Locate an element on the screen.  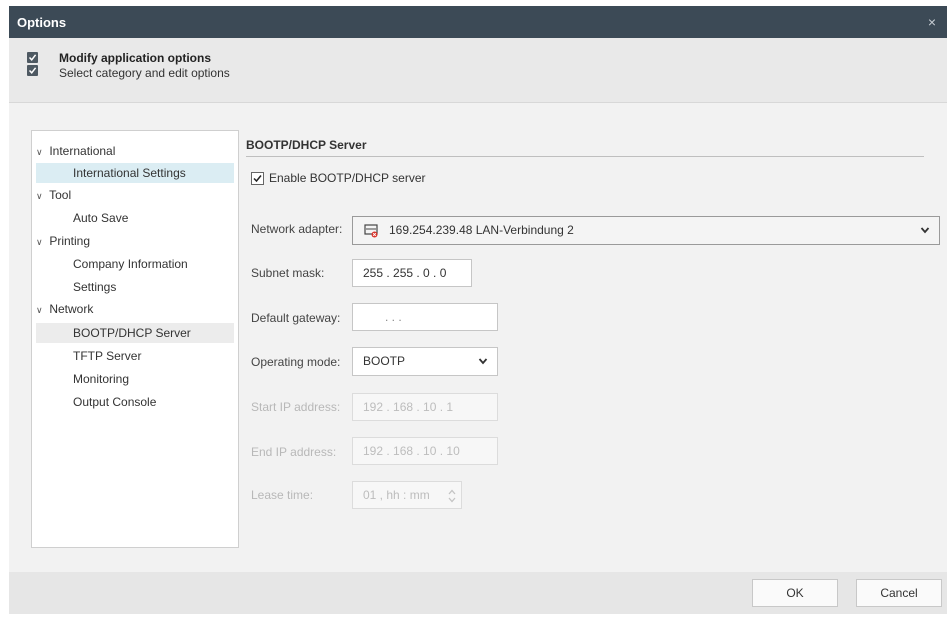
tree-item-tftp-server: TFTP Server is located at coordinates (135, 356).